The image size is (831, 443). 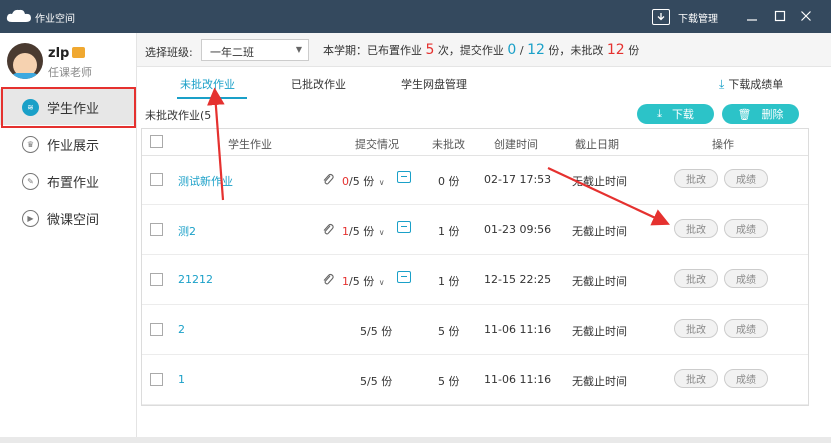 I want to click on close-icon, so click(x=806, y=16).